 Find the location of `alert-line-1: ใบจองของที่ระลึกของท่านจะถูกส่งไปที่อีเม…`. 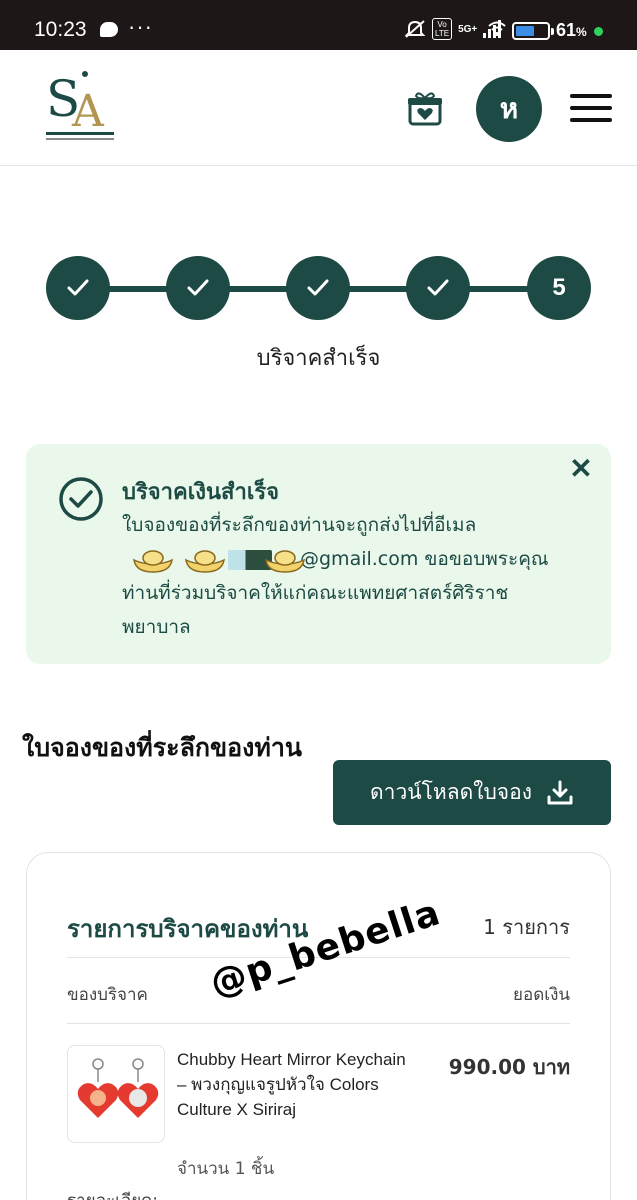

alert-line-1: ใบจองของที่ระลึกของท่านจะถูกส่งไปที่อีเม… is located at coordinates (299, 525).